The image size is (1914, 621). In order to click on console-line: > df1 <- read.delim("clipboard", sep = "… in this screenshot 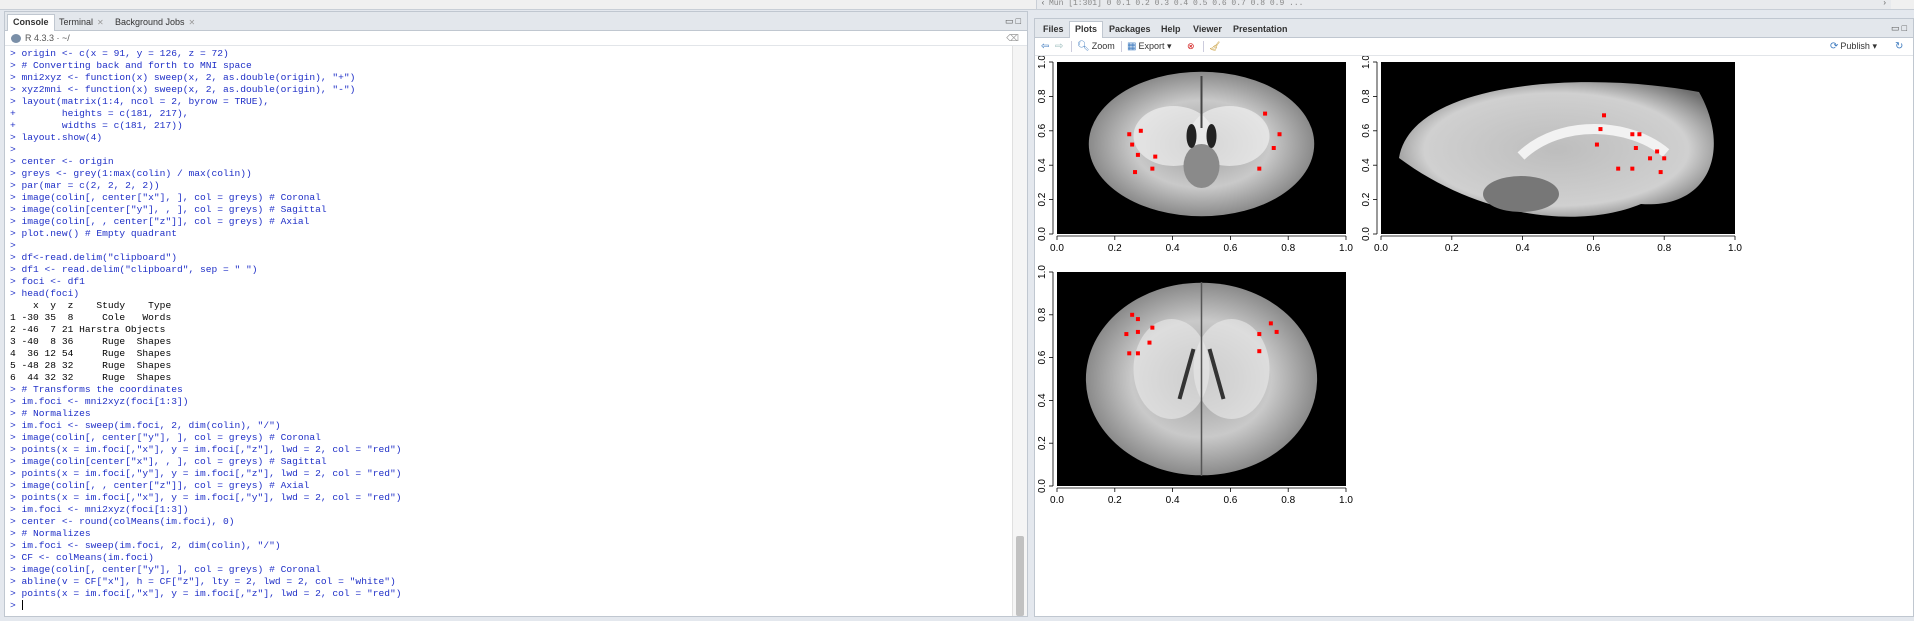, I will do `click(134, 269)`.